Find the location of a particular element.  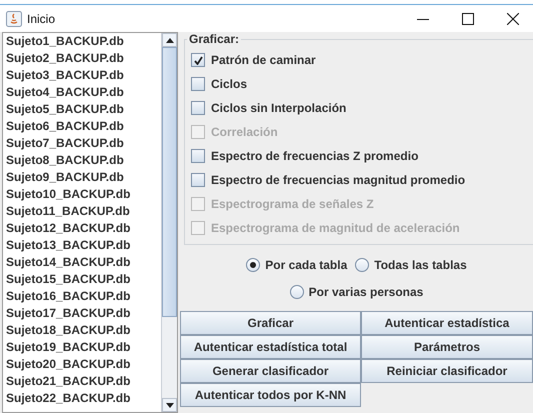

list-item: Sujeto15_BACKUP.db is located at coordinates (82, 279).